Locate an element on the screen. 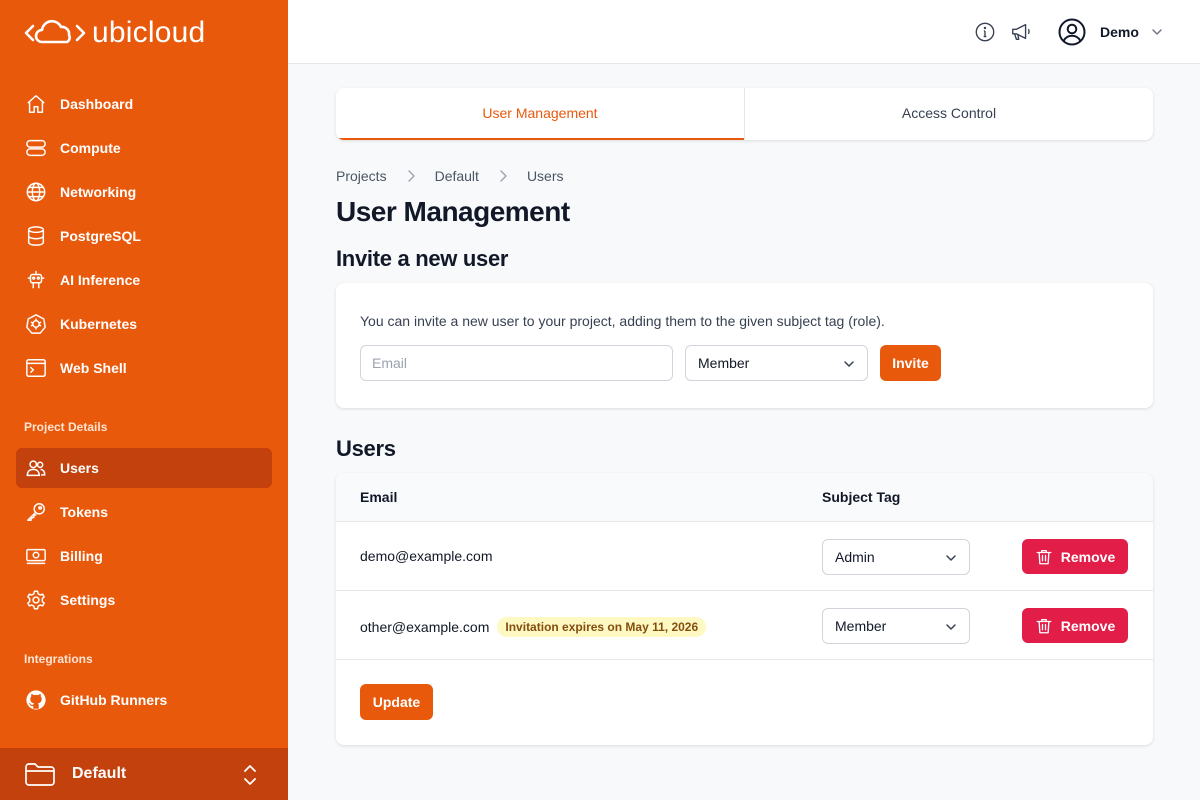 This screenshot has height=800, width=1200. gear-icon is located at coordinates (36, 600).